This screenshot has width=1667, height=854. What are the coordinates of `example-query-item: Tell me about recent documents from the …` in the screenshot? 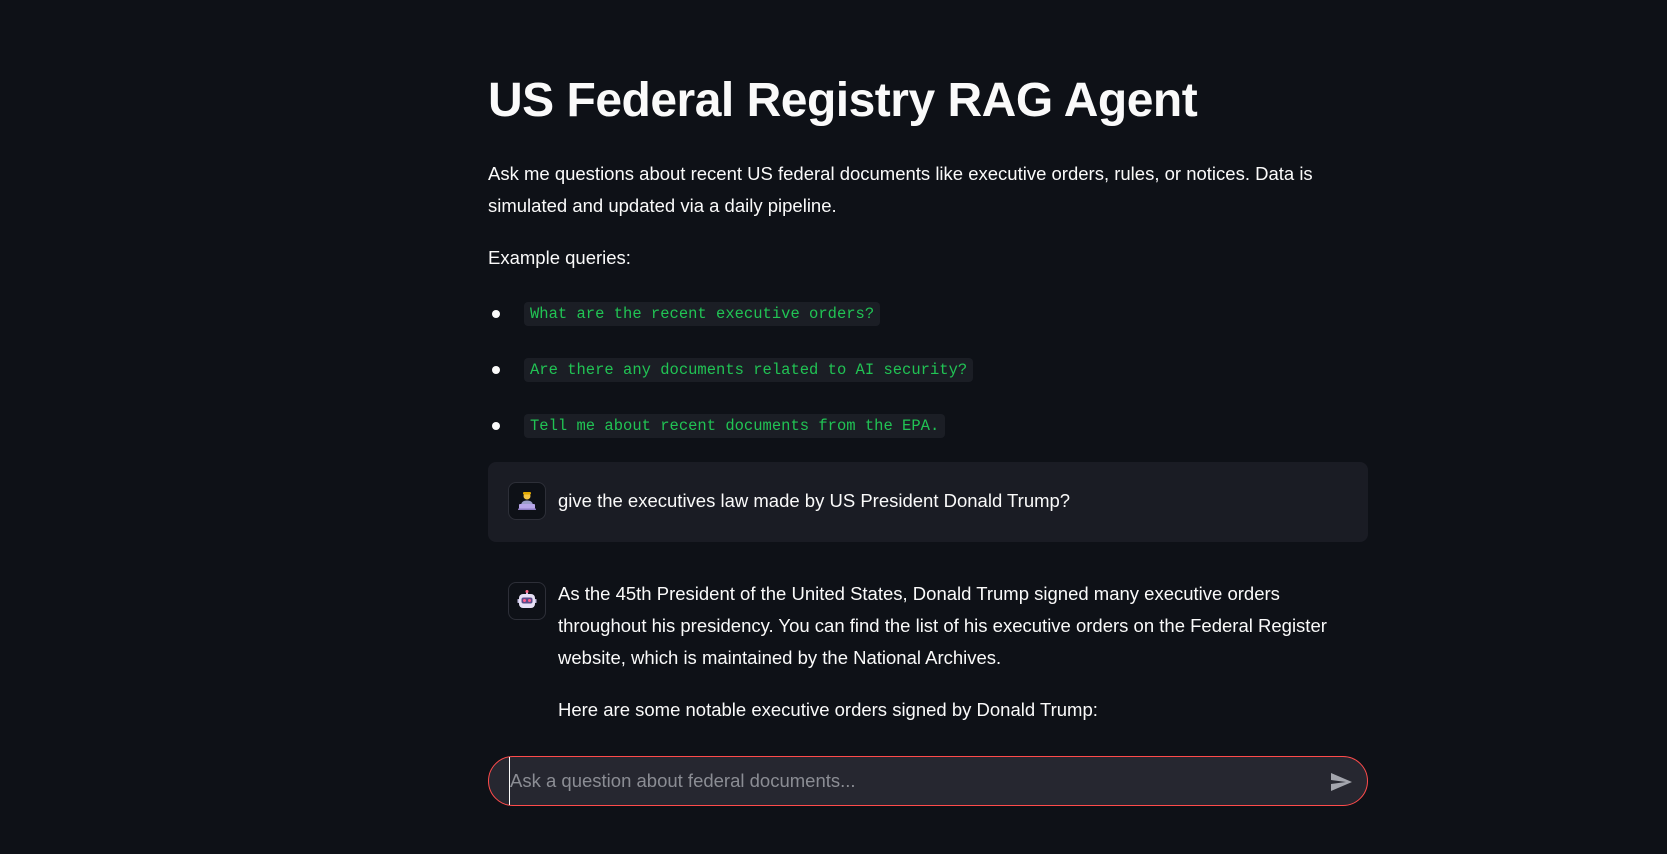 It's located at (730, 426).